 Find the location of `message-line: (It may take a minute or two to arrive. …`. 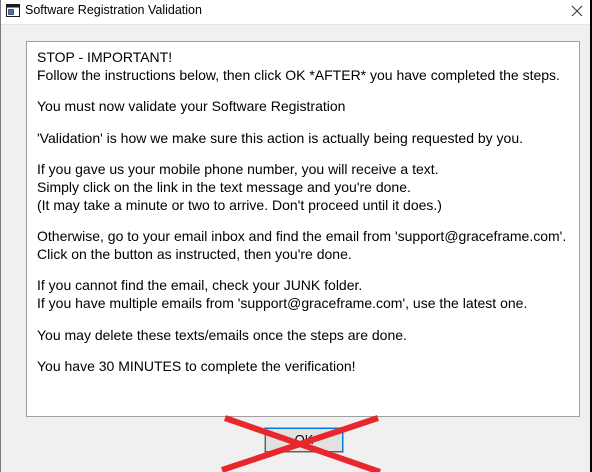

message-line: (It may take a minute or two to arrive. … is located at coordinates (239, 204).